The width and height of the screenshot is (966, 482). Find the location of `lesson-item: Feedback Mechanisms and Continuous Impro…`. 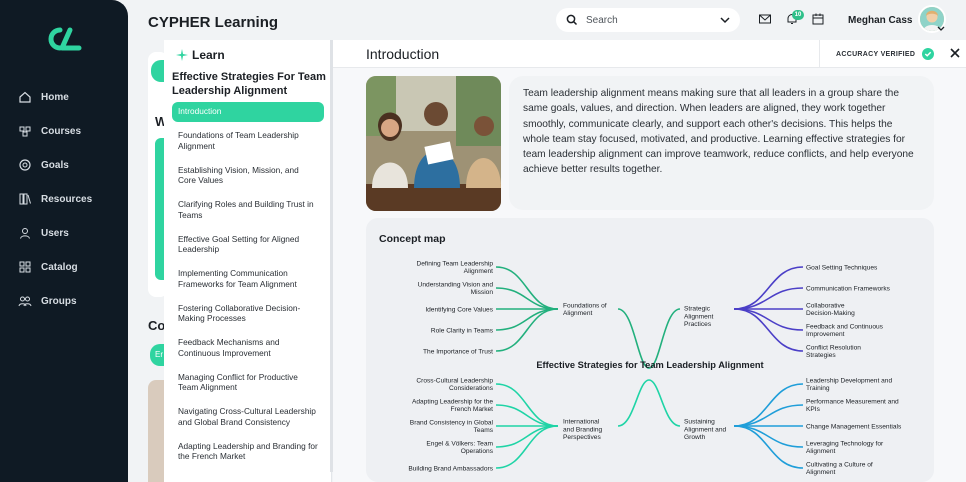

lesson-item: Feedback Mechanisms and Continuous Impro… is located at coordinates (248, 350).